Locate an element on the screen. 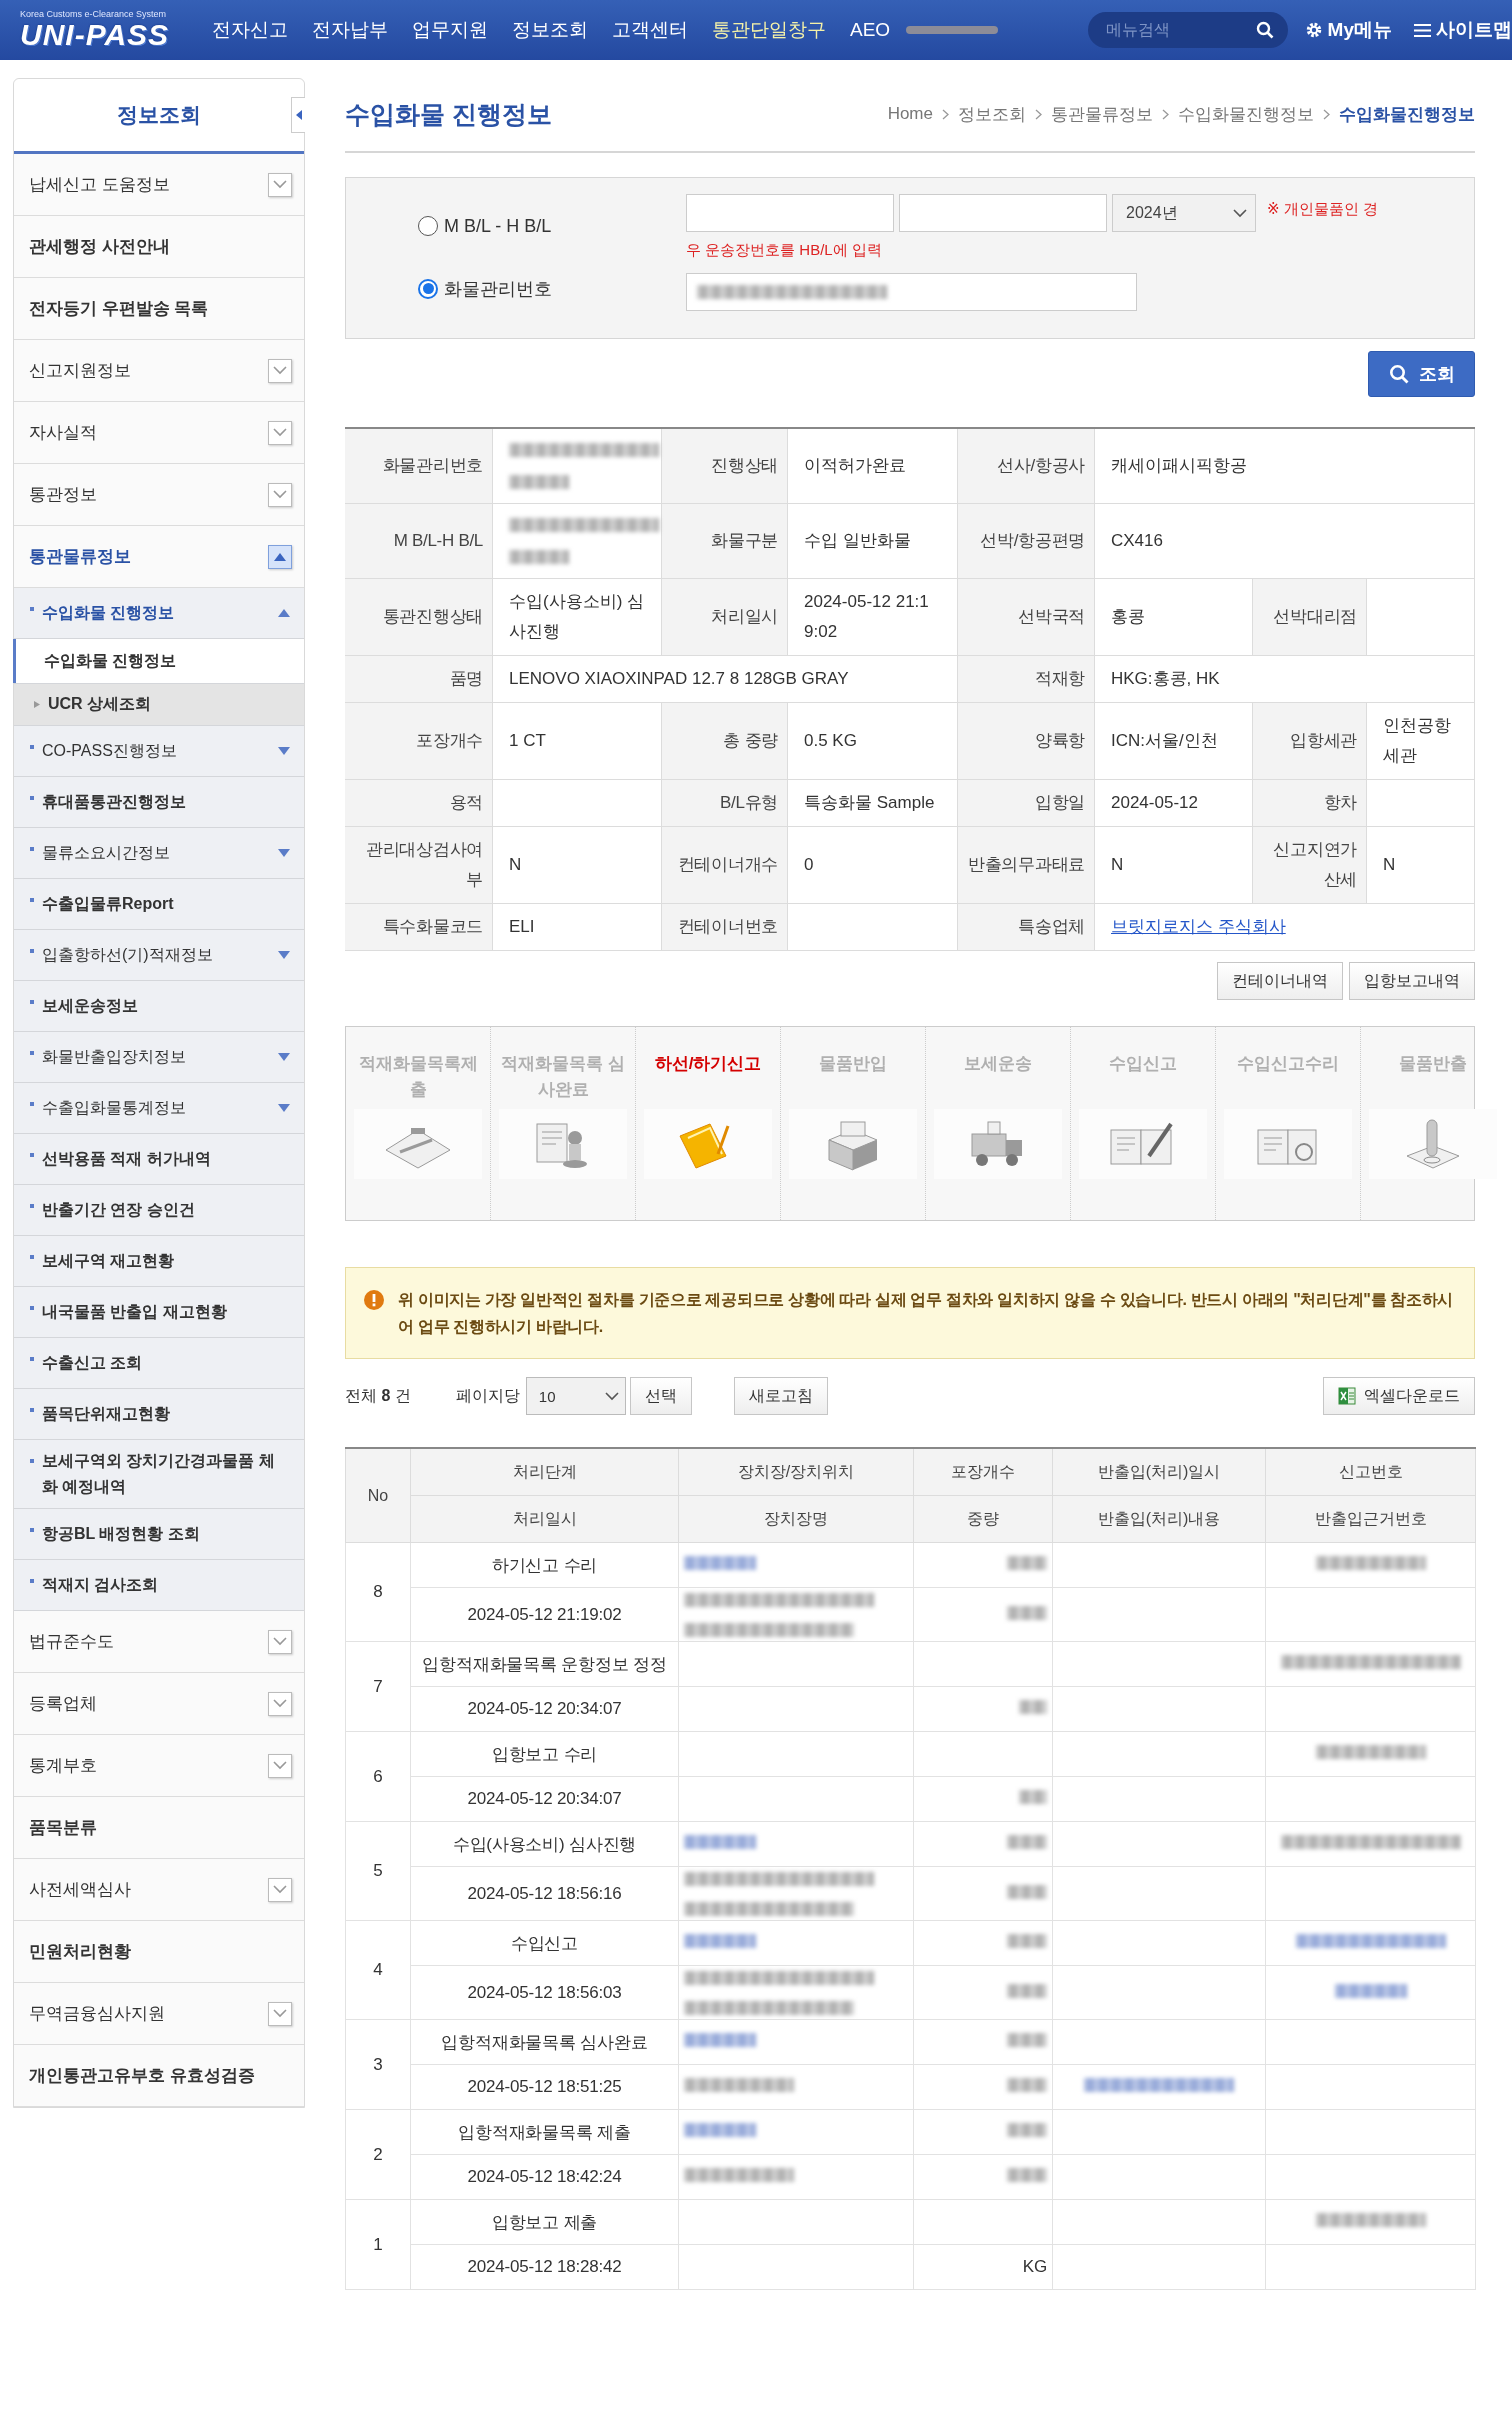 This screenshot has width=1512, height=2412. submenu-item: CO-PASS진행정보 is located at coordinates (159, 751).